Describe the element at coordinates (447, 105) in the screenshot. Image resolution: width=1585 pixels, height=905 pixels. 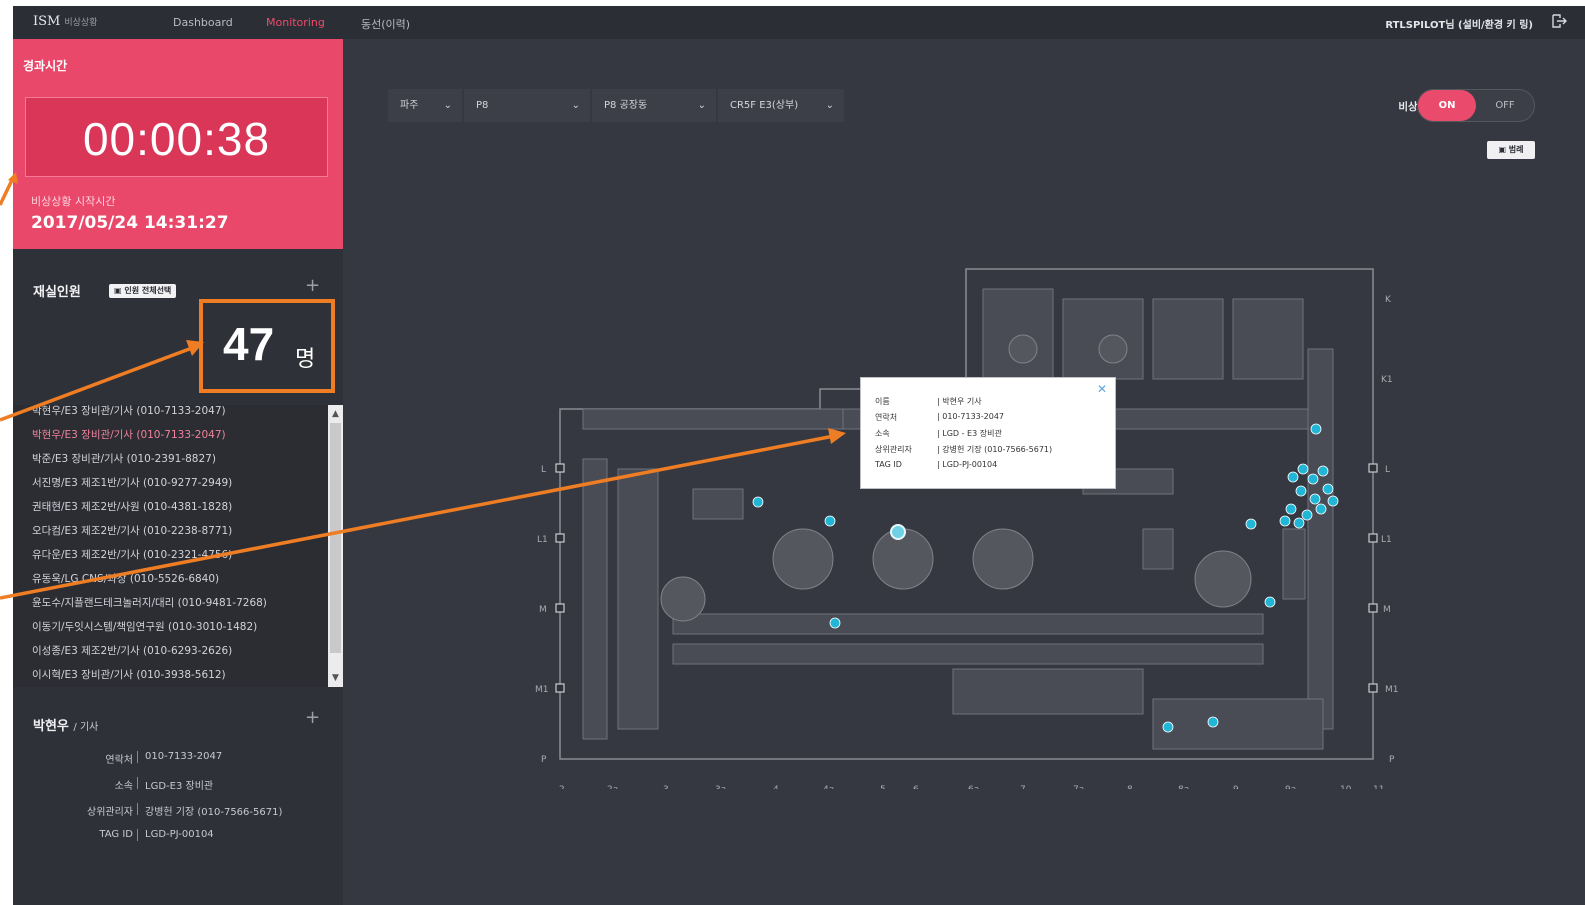
I see `chevron-down-icon: ⌄` at that location.